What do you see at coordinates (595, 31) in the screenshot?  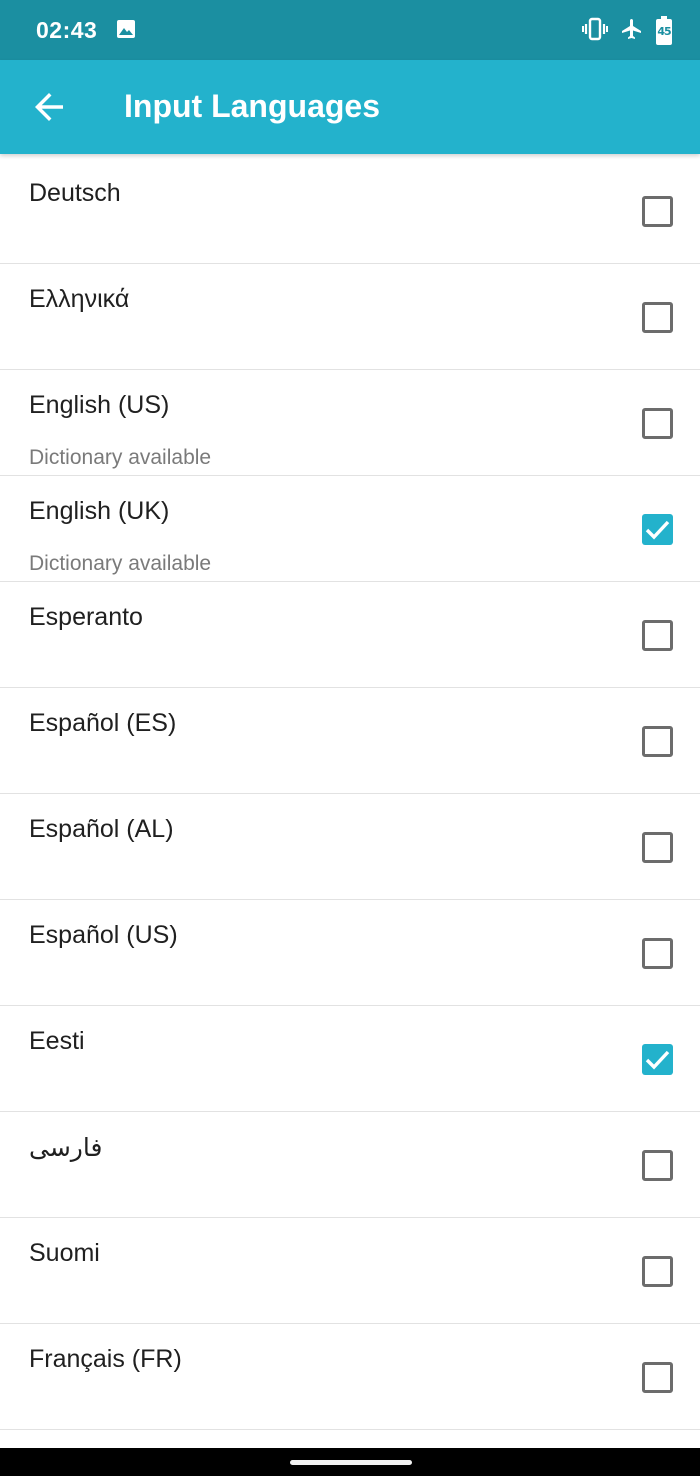 I see `vibrate-icon` at bounding box center [595, 31].